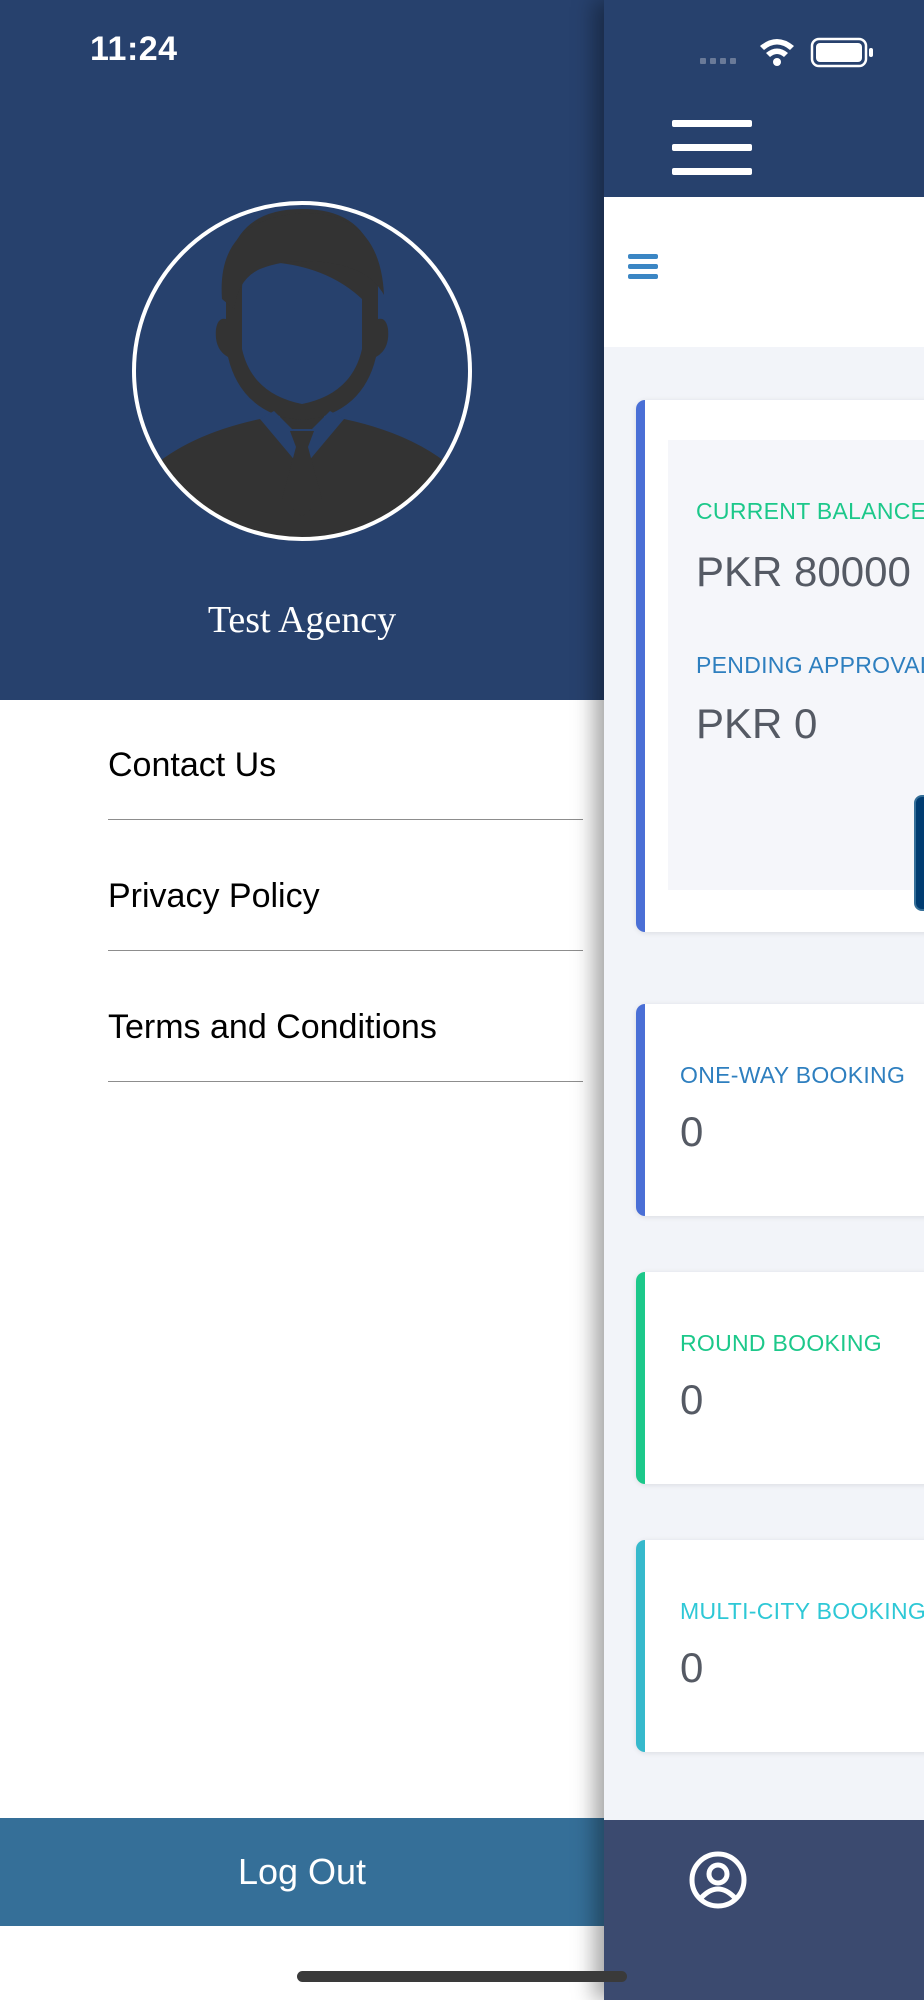 This screenshot has height=2000, width=924. I want to click on bottom-tab-bar, so click(764, 1910).